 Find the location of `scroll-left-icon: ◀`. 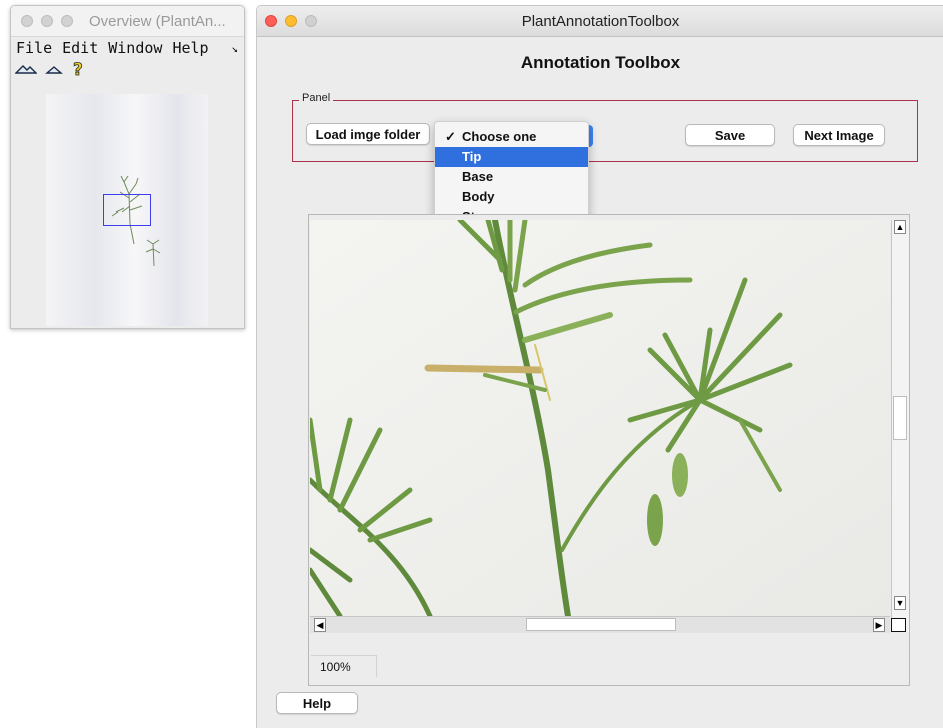

scroll-left-icon: ◀ is located at coordinates (320, 625).